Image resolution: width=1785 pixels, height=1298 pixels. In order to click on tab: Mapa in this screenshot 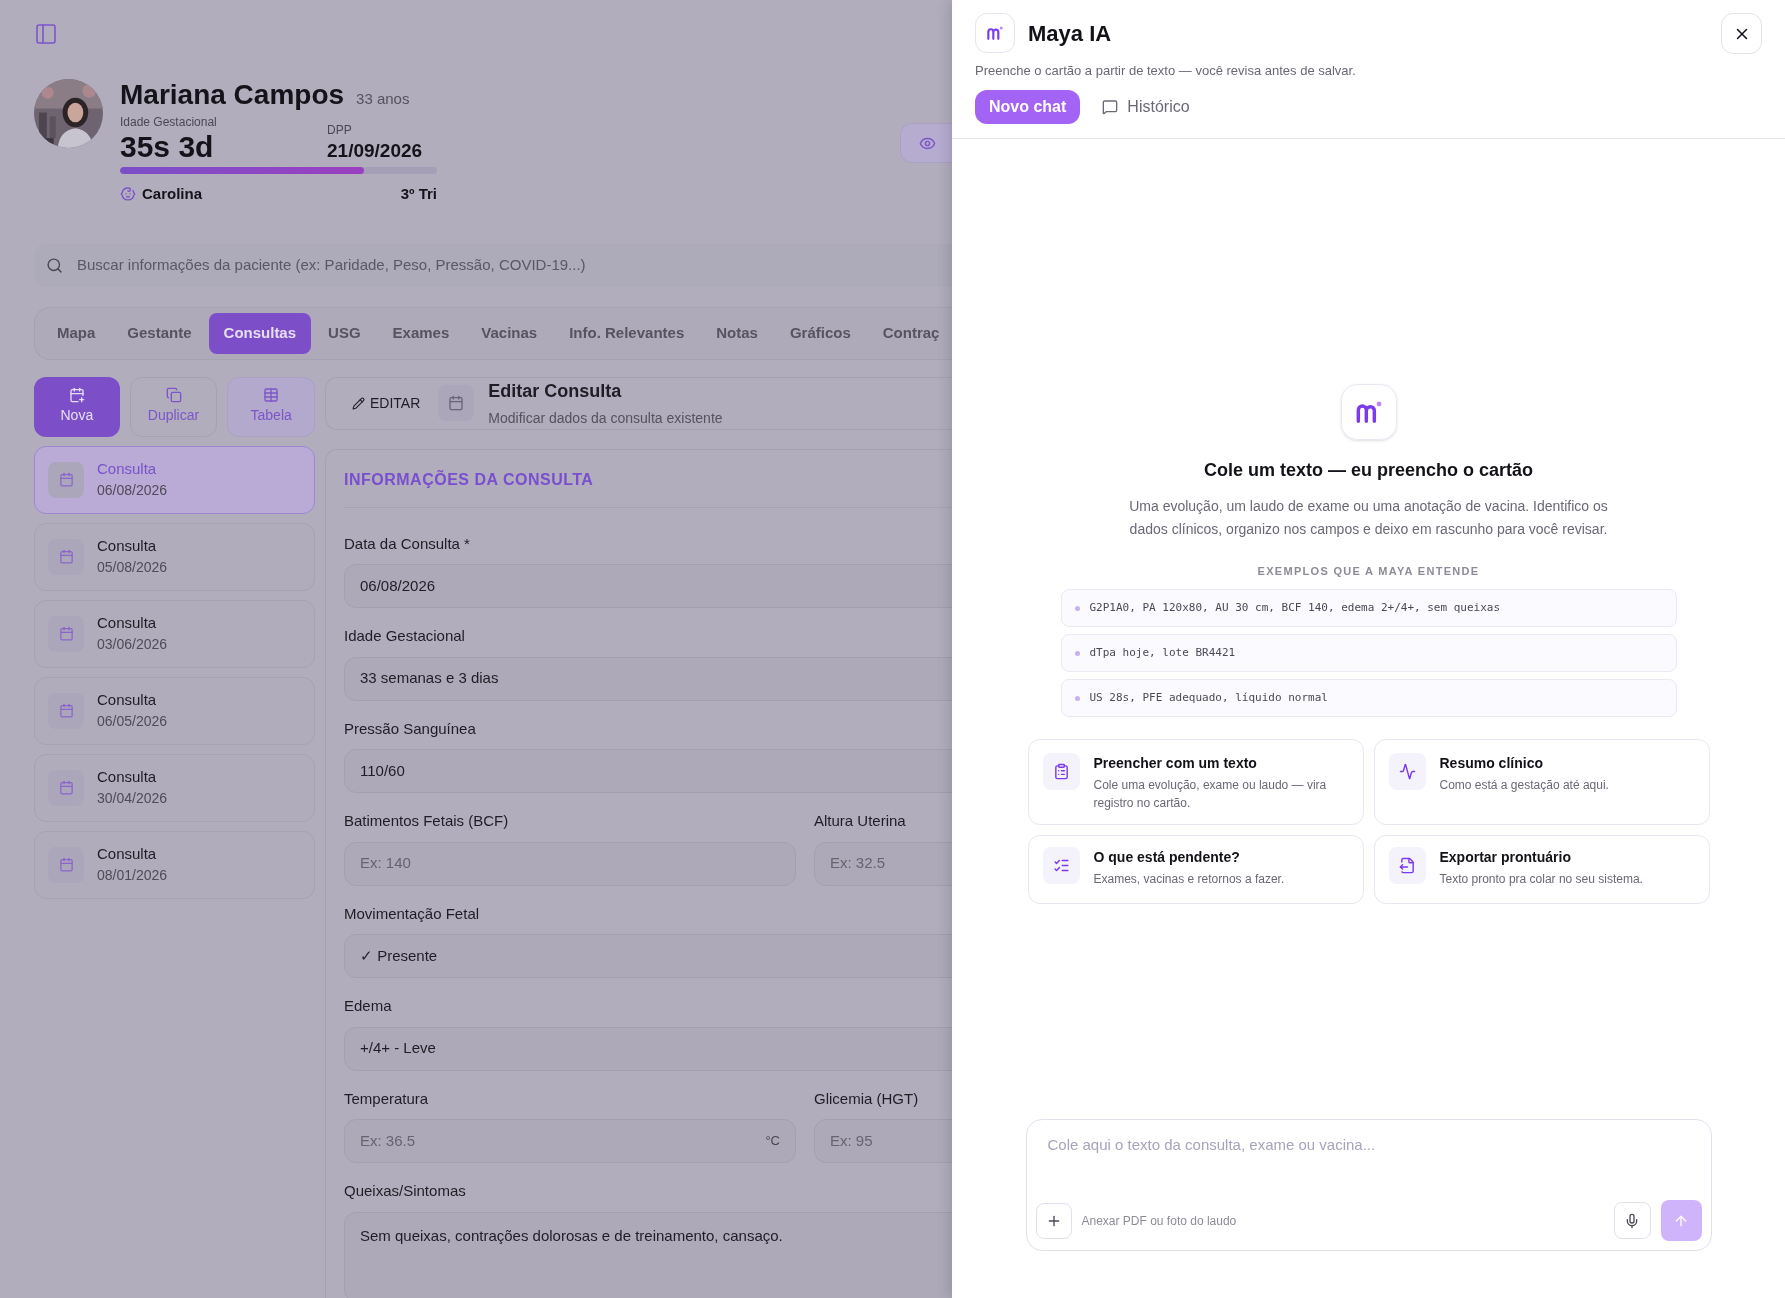, I will do `click(76, 333)`.